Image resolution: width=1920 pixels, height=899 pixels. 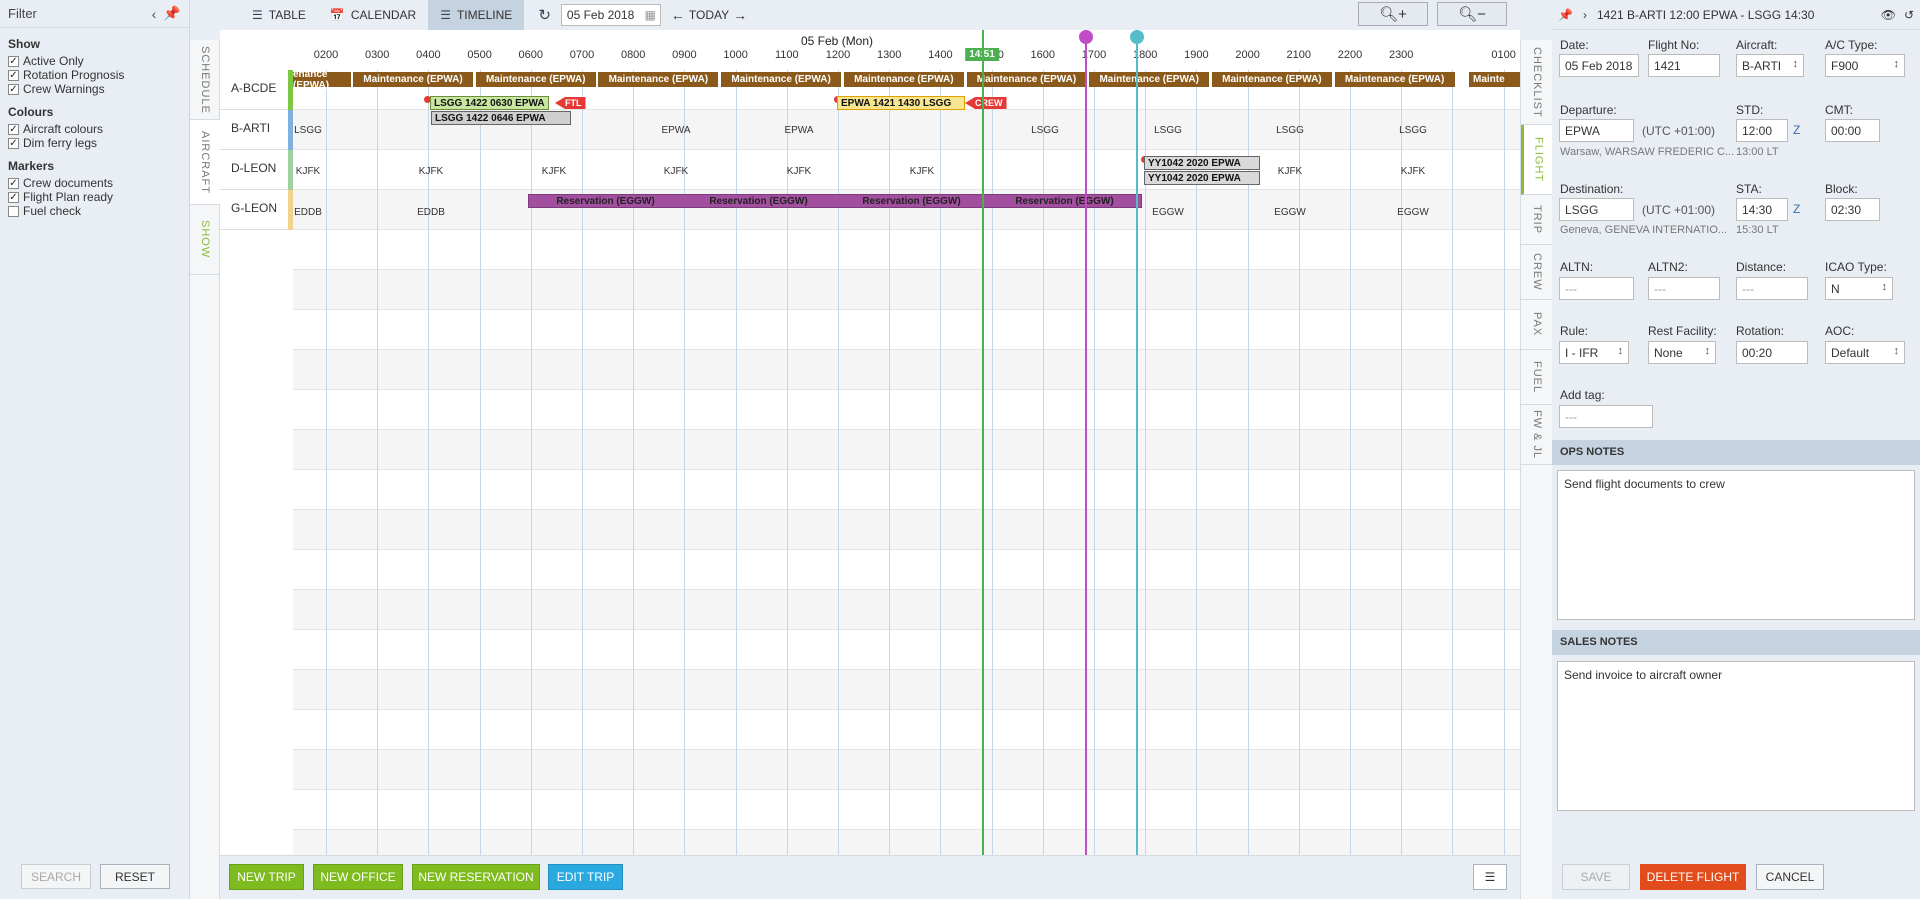 What do you see at coordinates (1594, 352) in the screenshot?
I see `rule-select: I - IFR` at bounding box center [1594, 352].